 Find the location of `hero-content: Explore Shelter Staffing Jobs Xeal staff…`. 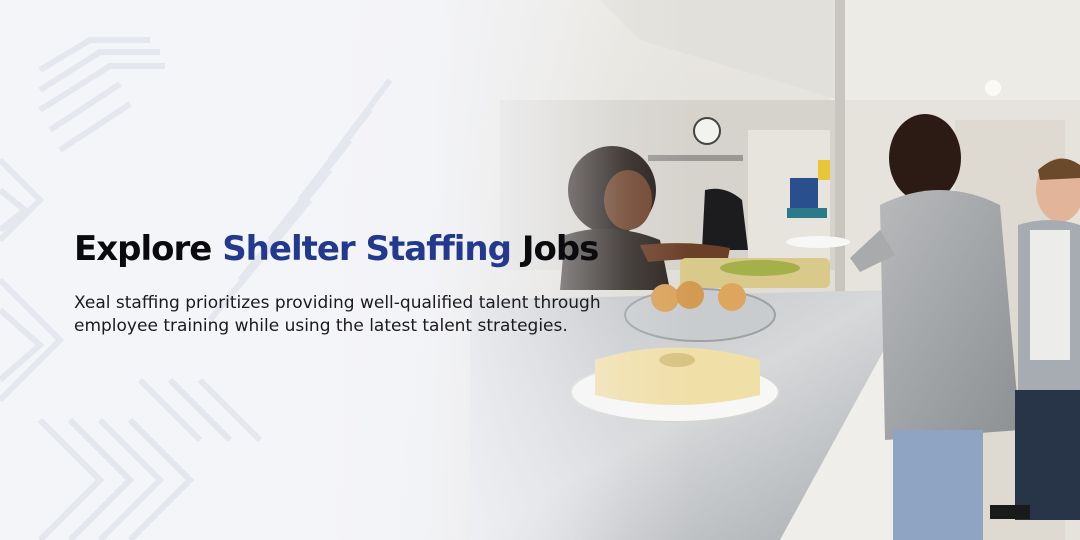

hero-content: Explore Shelter Staffing Jobs Xeal staff… is located at coordinates (354, 282).